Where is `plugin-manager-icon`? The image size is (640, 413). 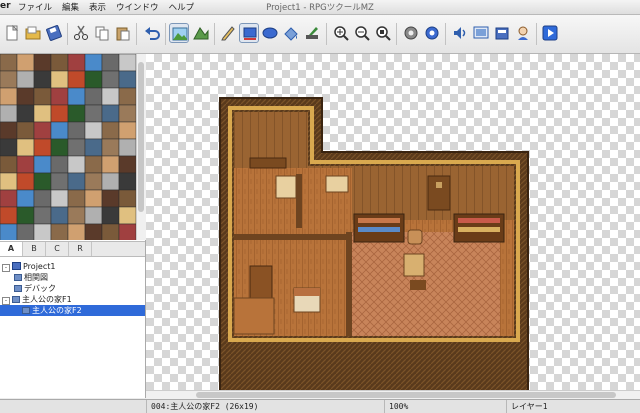 plugin-manager-icon is located at coordinates (432, 33).